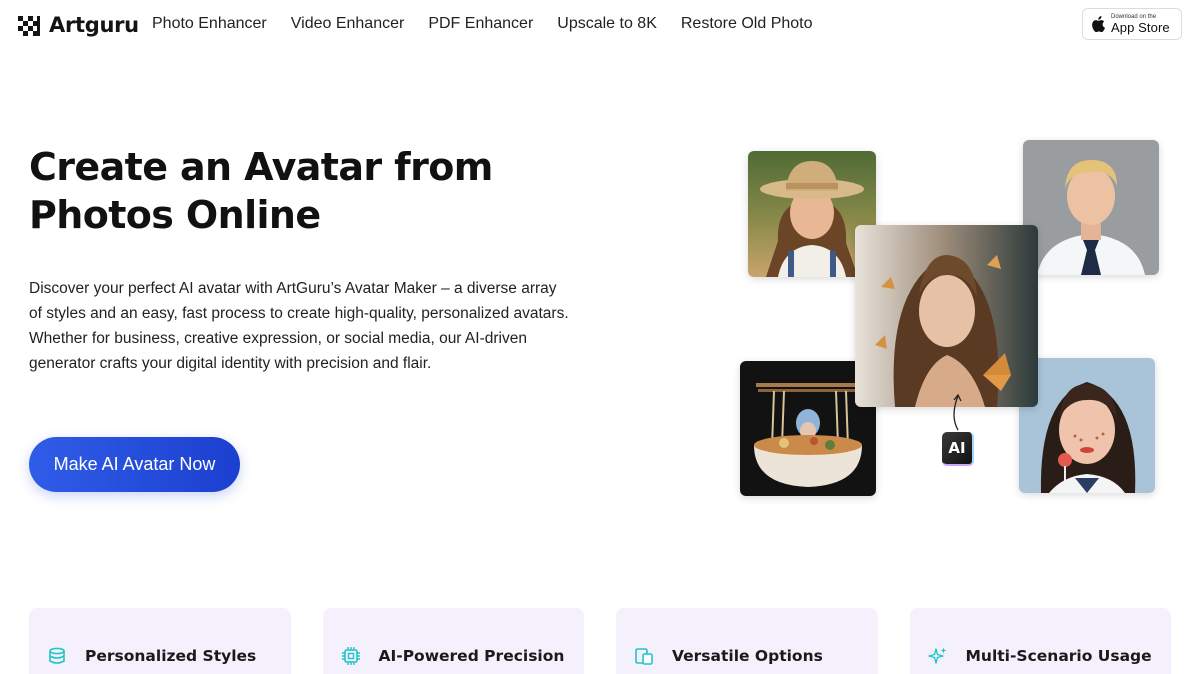 This screenshot has height=674, width=1200. I want to click on page-title: Create an Avatar from Photos Online, so click(309, 191).